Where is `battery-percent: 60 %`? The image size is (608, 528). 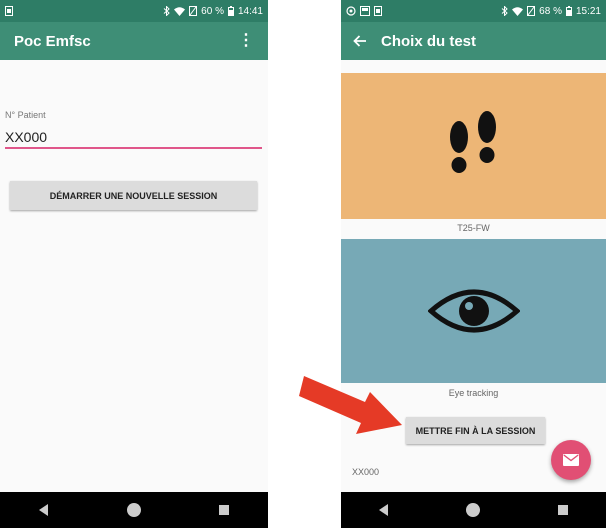 battery-percent: 60 % is located at coordinates (212, 11).